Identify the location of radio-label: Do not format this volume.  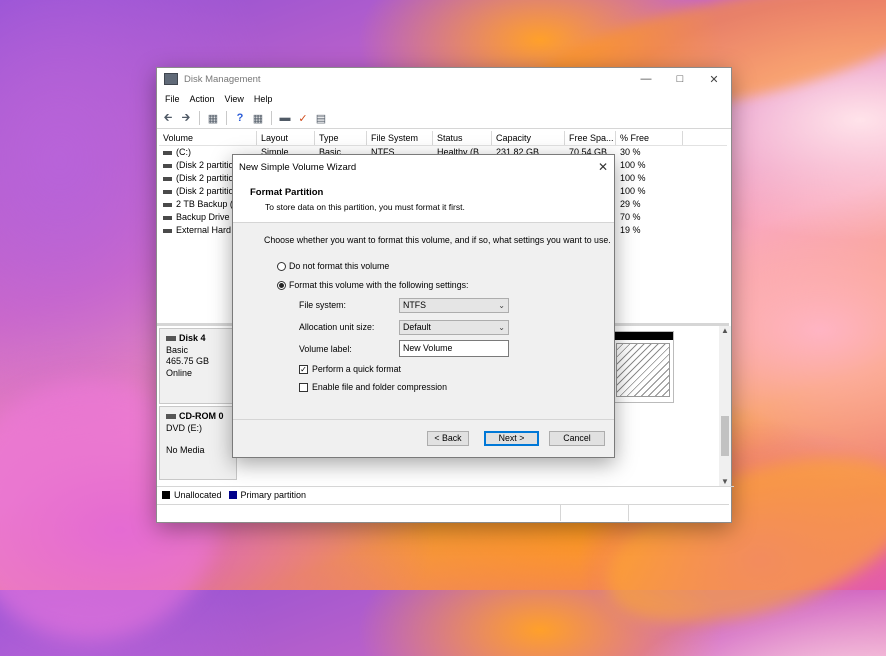
(339, 266).